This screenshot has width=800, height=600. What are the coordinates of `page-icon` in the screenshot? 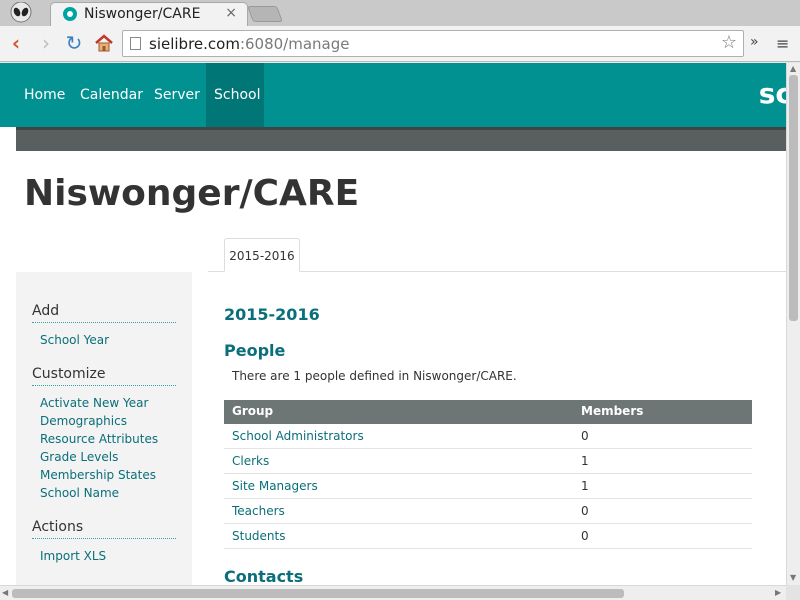 It's located at (135, 43).